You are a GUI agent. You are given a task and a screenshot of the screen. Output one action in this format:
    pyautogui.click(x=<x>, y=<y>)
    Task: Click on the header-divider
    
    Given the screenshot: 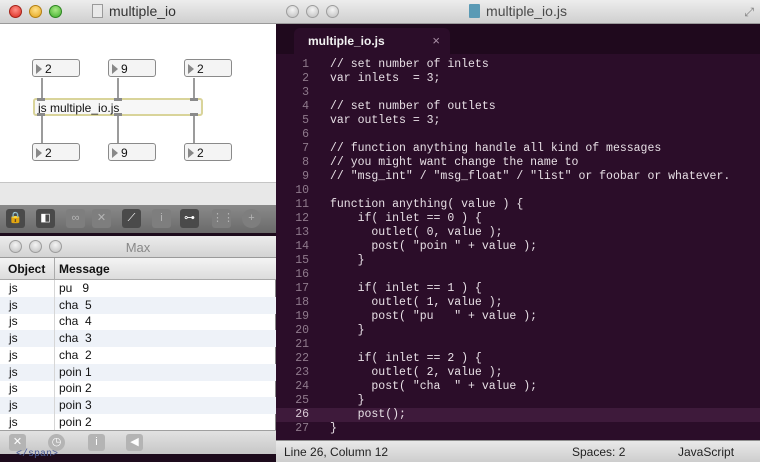 What is the action you would take?
    pyautogui.click(x=54, y=269)
    